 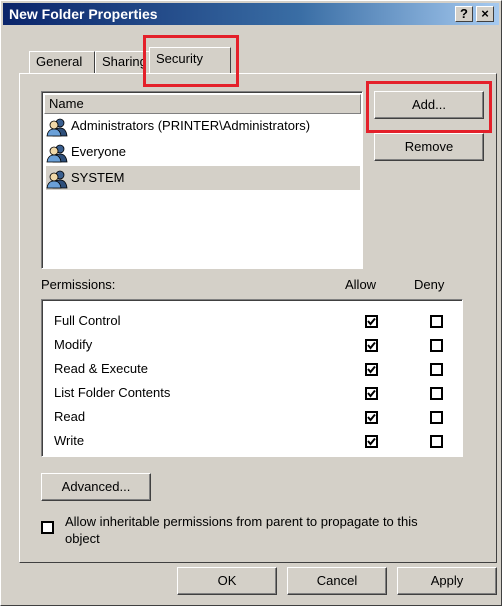 I want to click on window-title: New Folder Properties, so click(x=83, y=14).